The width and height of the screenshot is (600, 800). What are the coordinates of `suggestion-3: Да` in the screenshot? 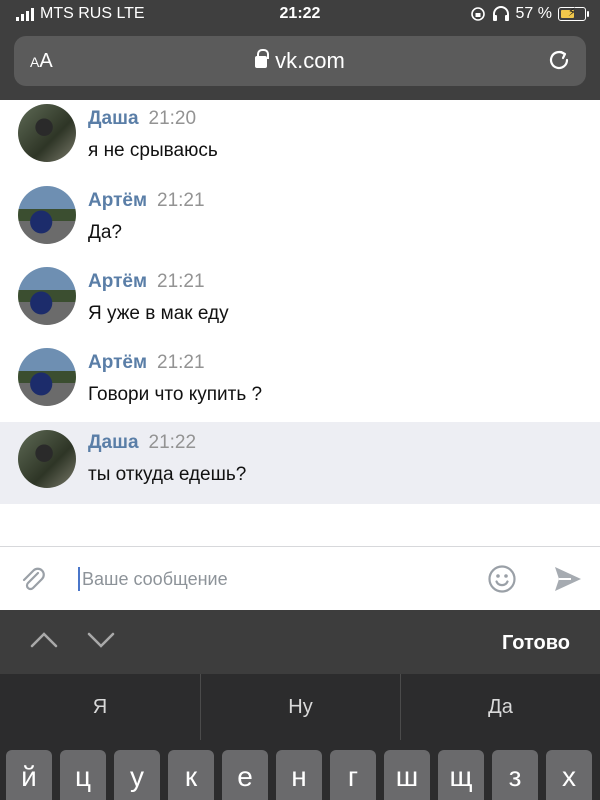 It's located at (500, 707).